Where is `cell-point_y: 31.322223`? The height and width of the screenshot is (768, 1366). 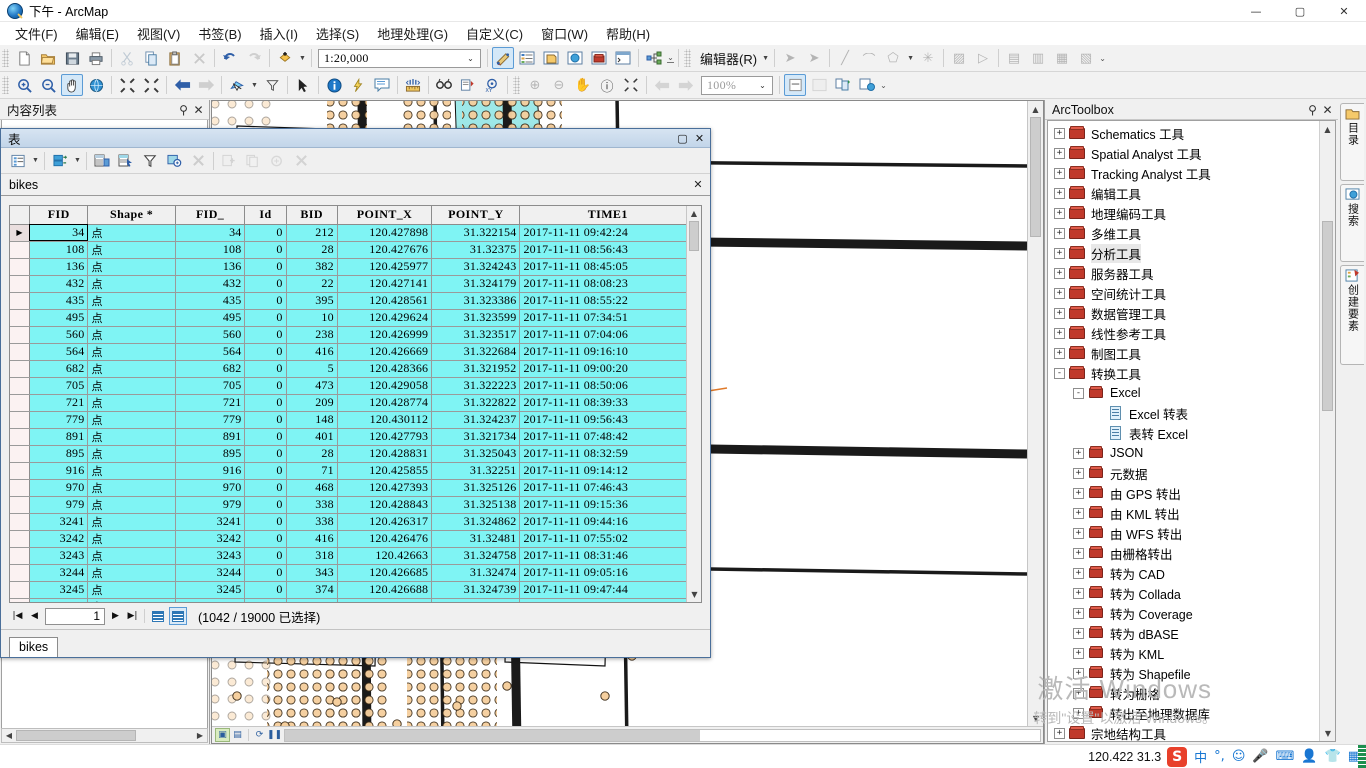 cell-point_y: 31.322223 is located at coordinates (476, 386).